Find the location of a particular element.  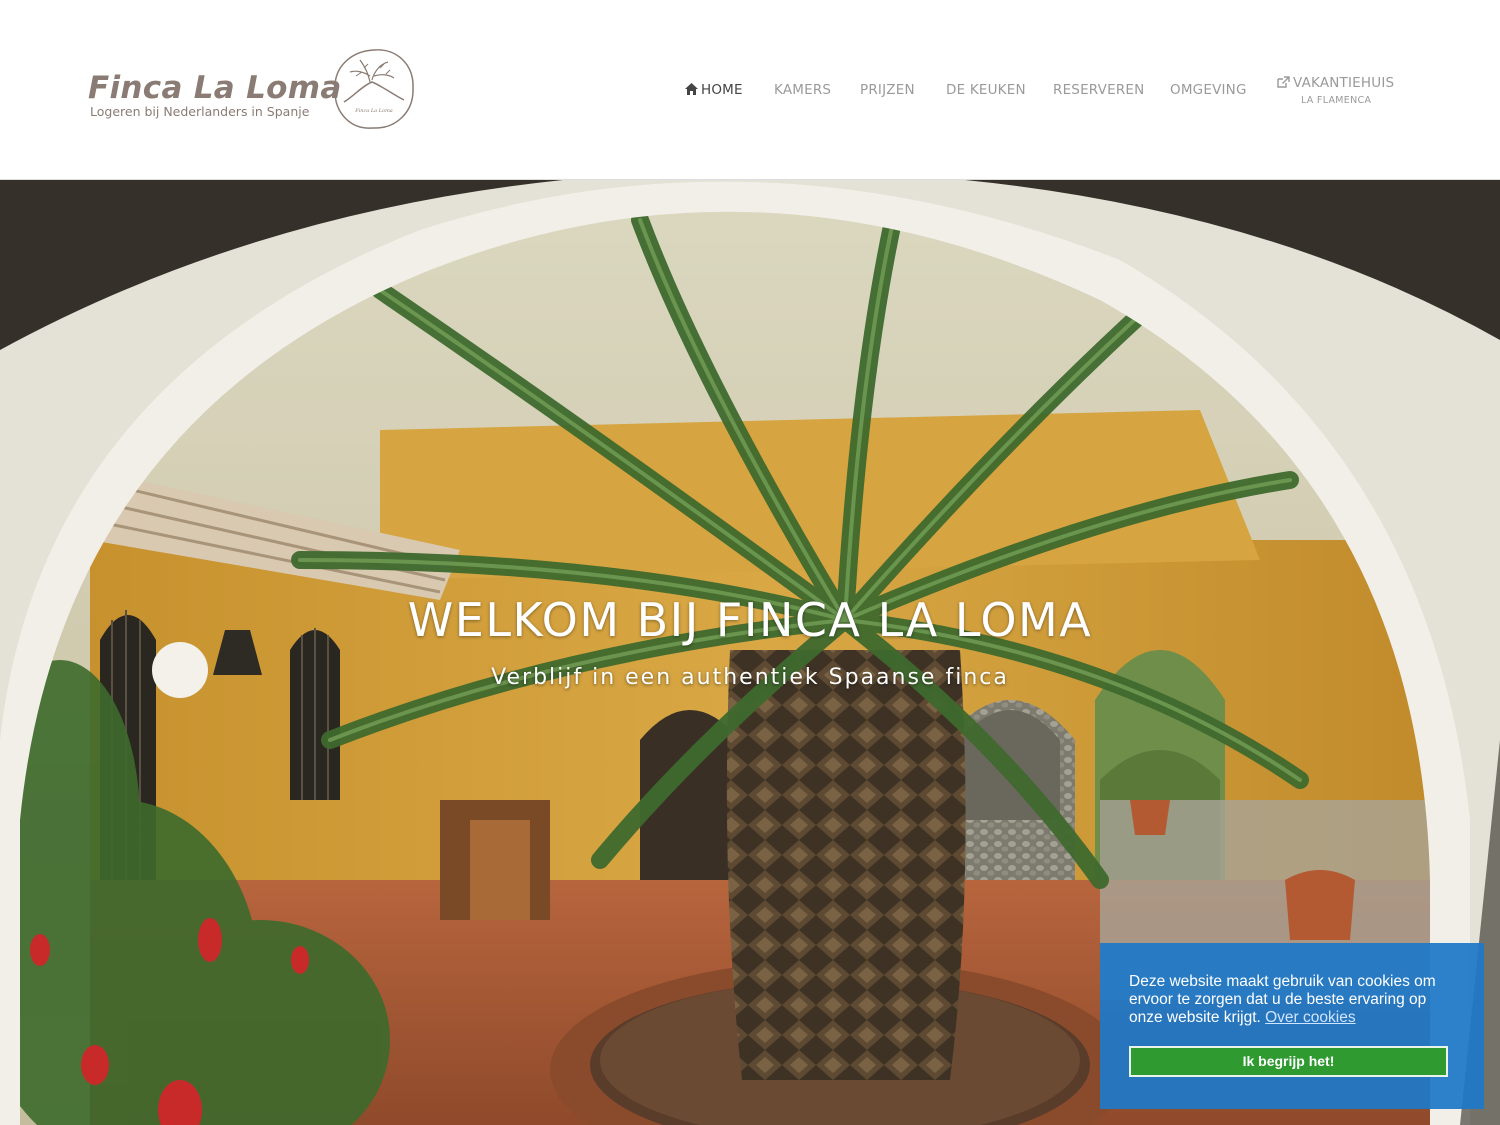

nav-label-home: HOME is located at coordinates (722, 90).